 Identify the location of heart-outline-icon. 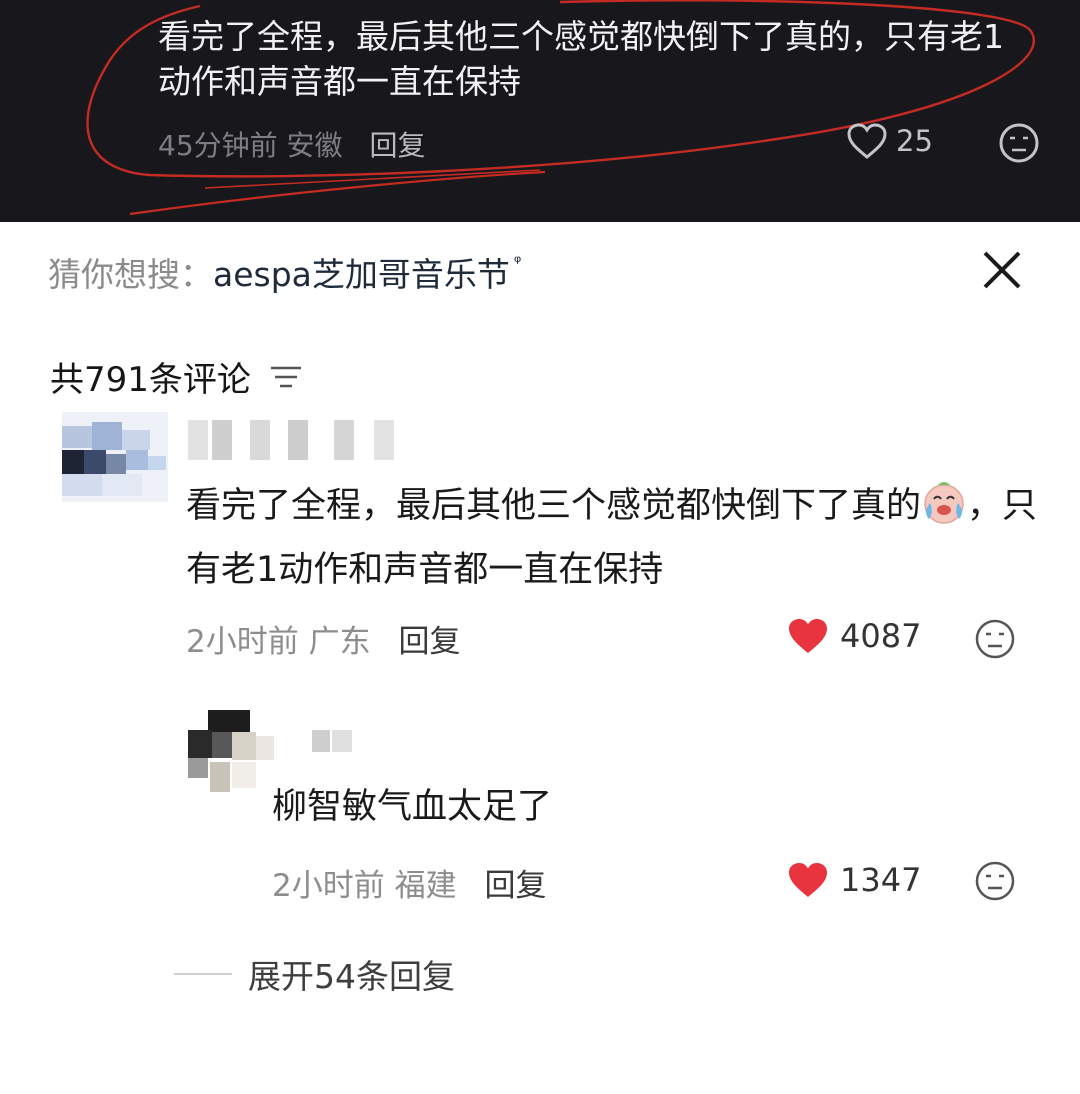
(867, 141).